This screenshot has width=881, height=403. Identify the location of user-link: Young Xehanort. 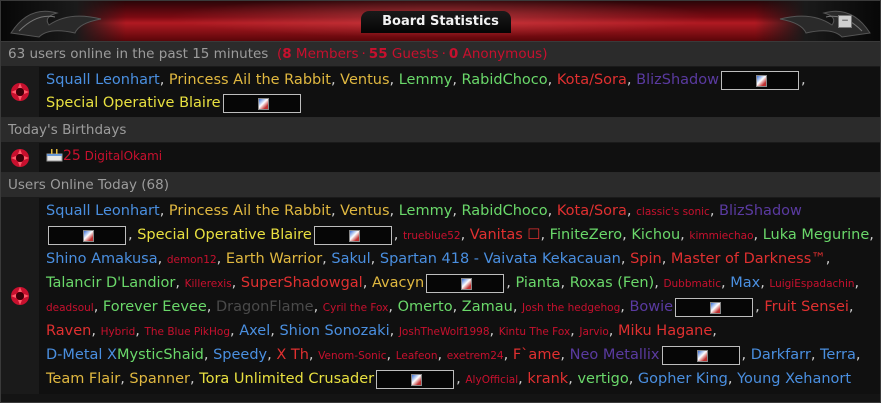
(794, 379).